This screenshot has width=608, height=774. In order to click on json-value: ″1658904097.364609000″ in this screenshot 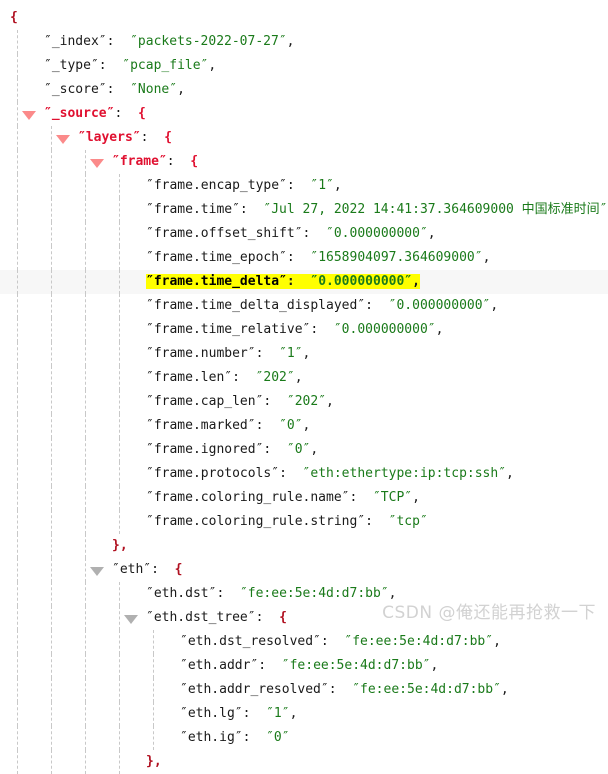, I will do `click(396, 257)`.